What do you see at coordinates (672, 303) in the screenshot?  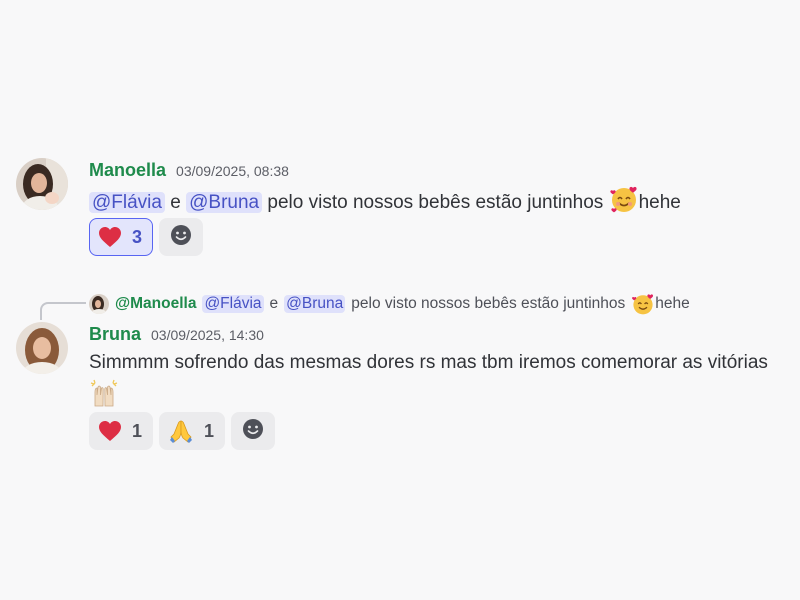 I see `reply-text-after: hehe` at bounding box center [672, 303].